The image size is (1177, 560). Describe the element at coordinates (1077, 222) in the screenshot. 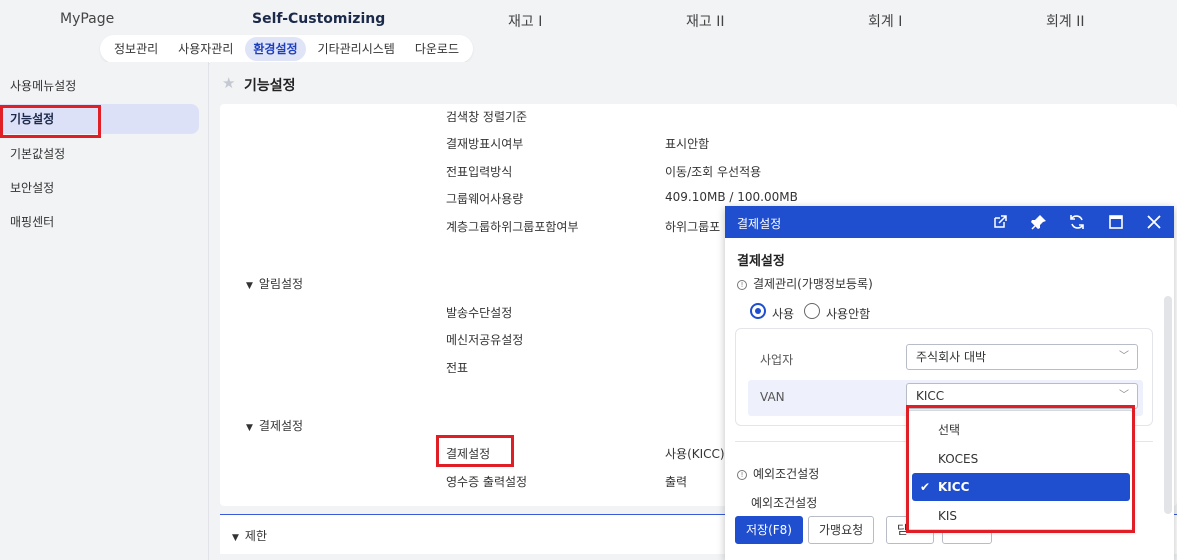

I see `refresh-icon` at that location.